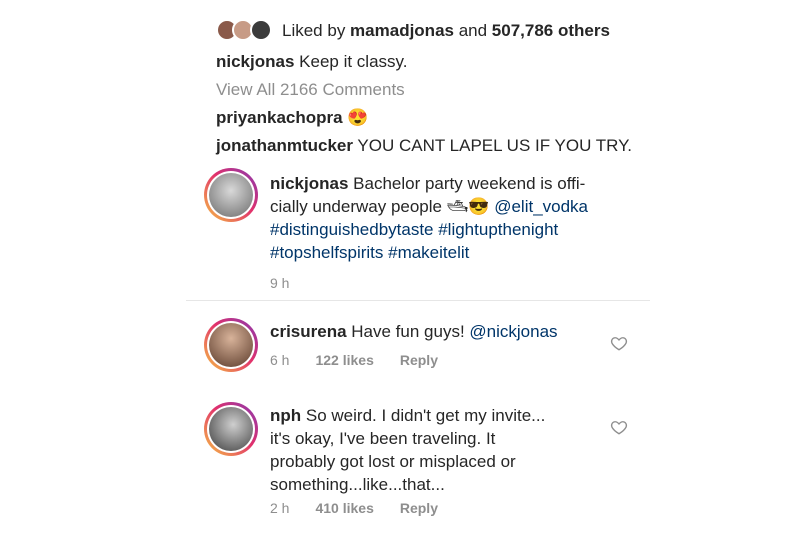  Describe the element at coordinates (383, 438) in the screenshot. I see `comment-text: it's okay, I've been traveling. It` at that location.